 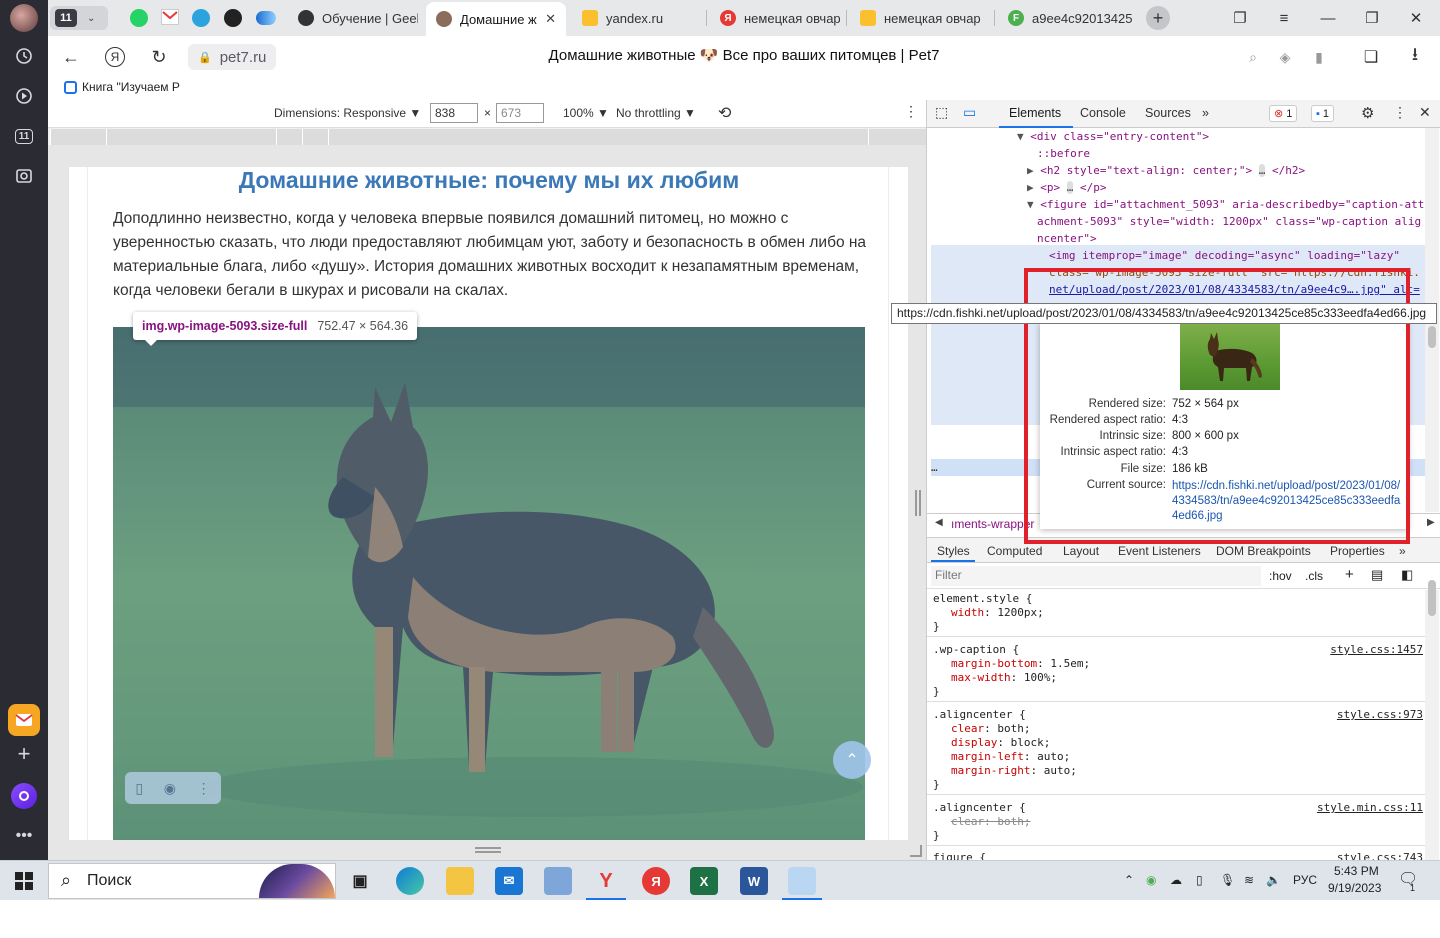 I want to click on bookmark-item: Книга "Изучаем Р, so click(x=122, y=87).